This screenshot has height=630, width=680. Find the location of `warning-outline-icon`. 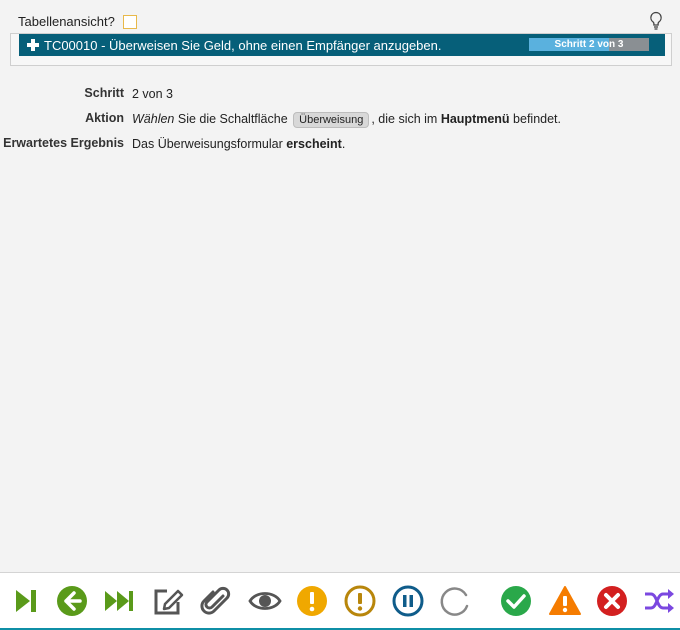

warning-outline-icon is located at coordinates (360, 601).